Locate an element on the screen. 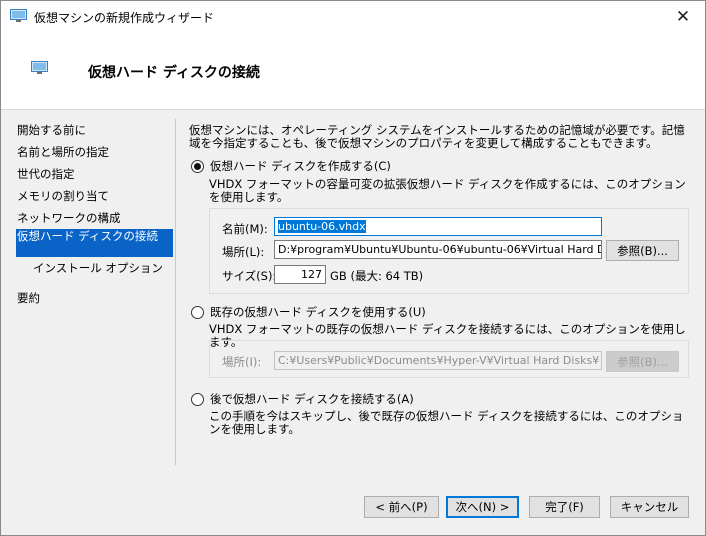  name-label: 名前(M): is located at coordinates (245, 229).